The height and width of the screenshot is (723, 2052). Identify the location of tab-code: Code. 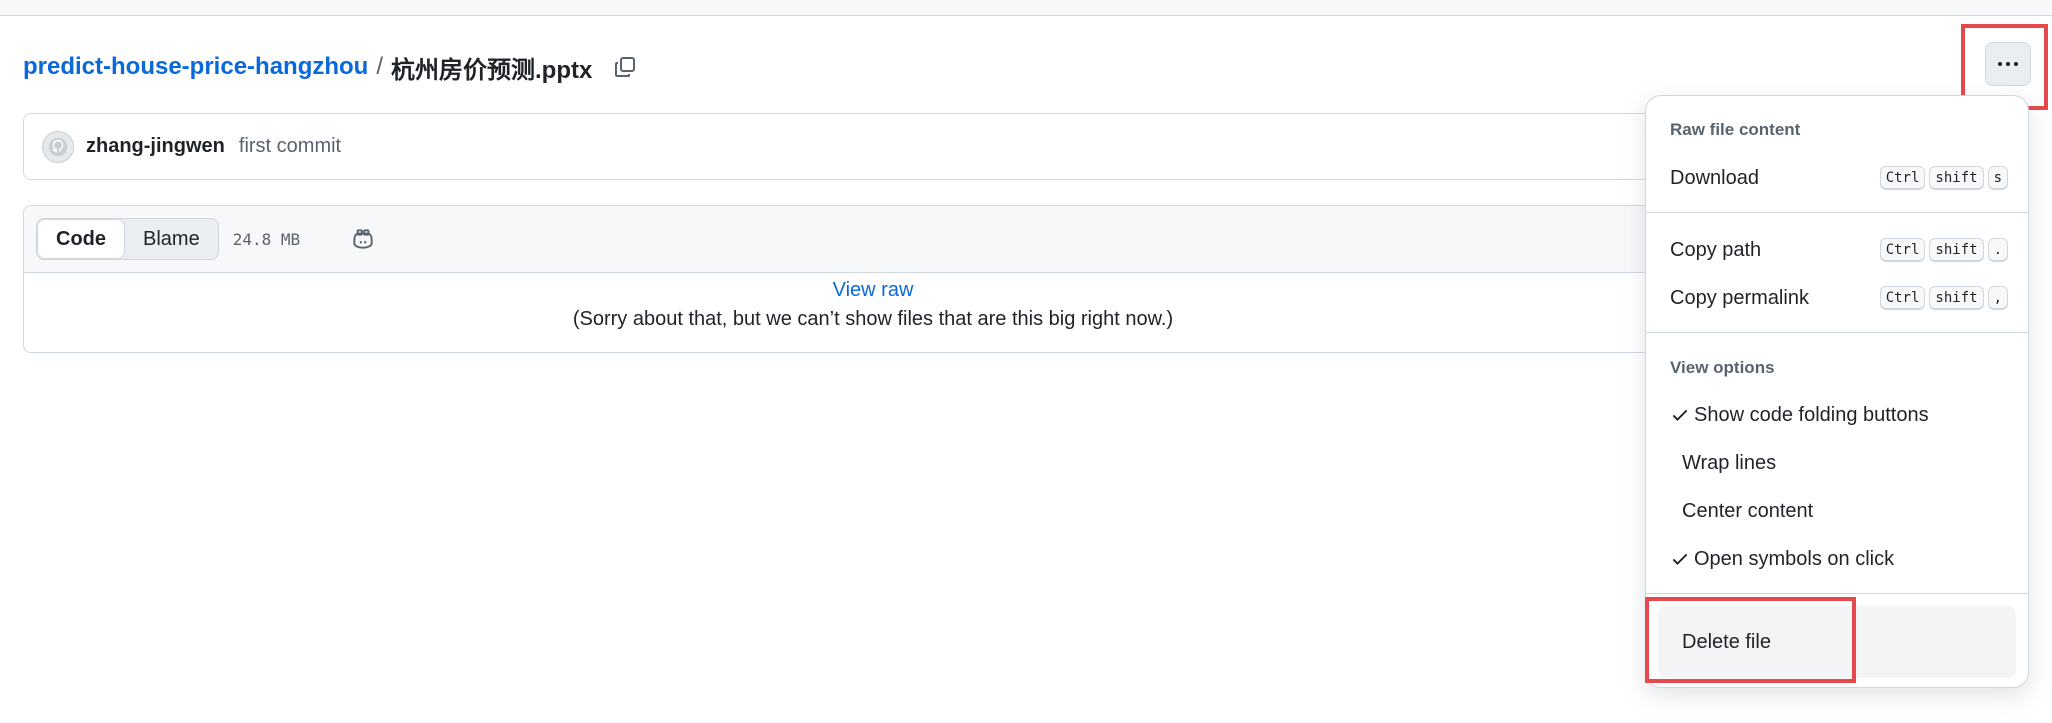
(81, 239).